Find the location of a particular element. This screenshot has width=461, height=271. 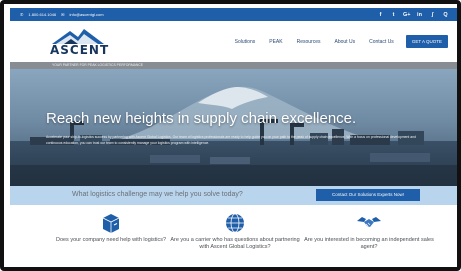

ascent-logo: ASCENT is located at coordinates (80, 42).